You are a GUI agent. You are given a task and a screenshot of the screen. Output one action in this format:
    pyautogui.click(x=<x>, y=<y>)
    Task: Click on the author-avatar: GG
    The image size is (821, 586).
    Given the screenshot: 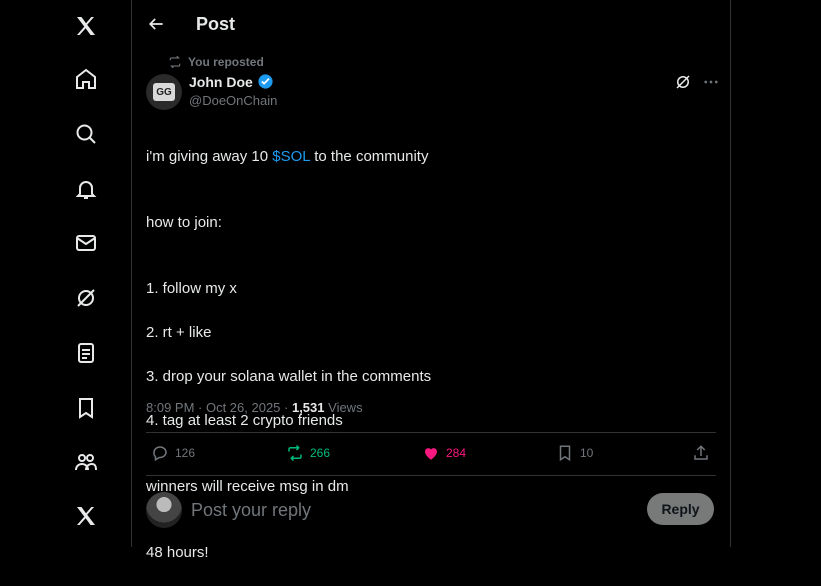 What is the action you would take?
    pyautogui.click(x=164, y=92)
    